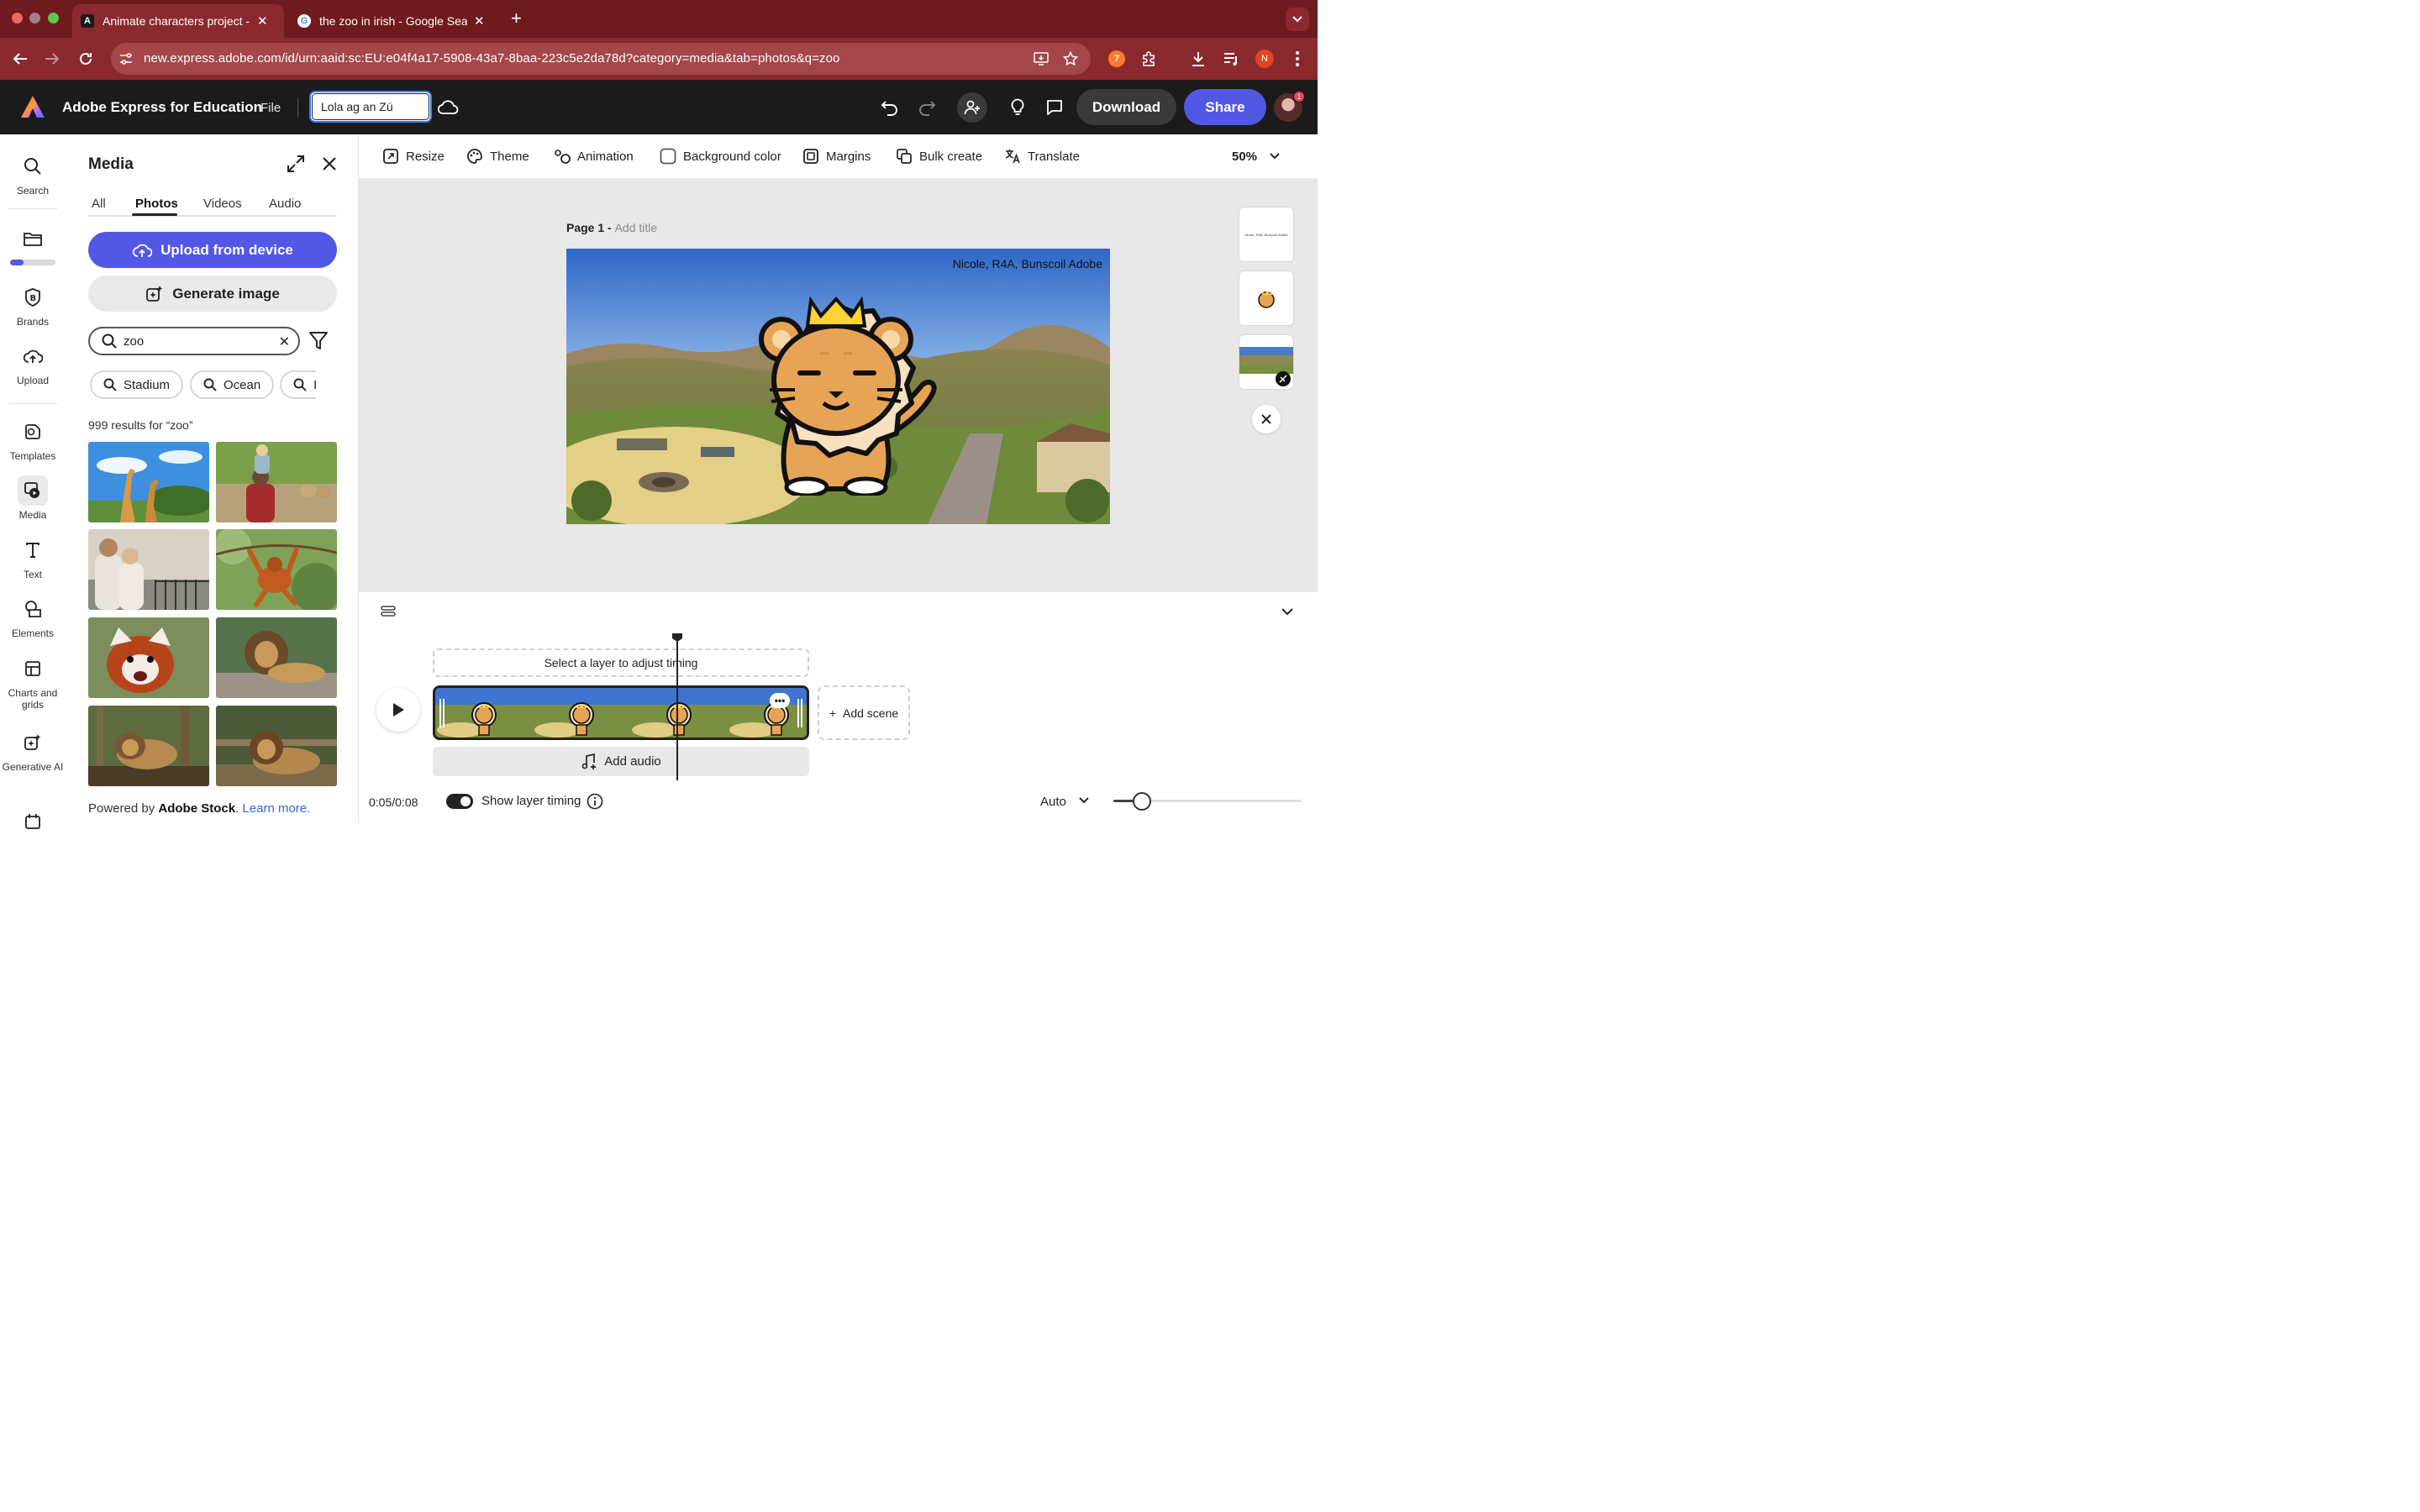  Describe the element at coordinates (33, 498) in the screenshot. I see `rail-item-media: Media` at that location.